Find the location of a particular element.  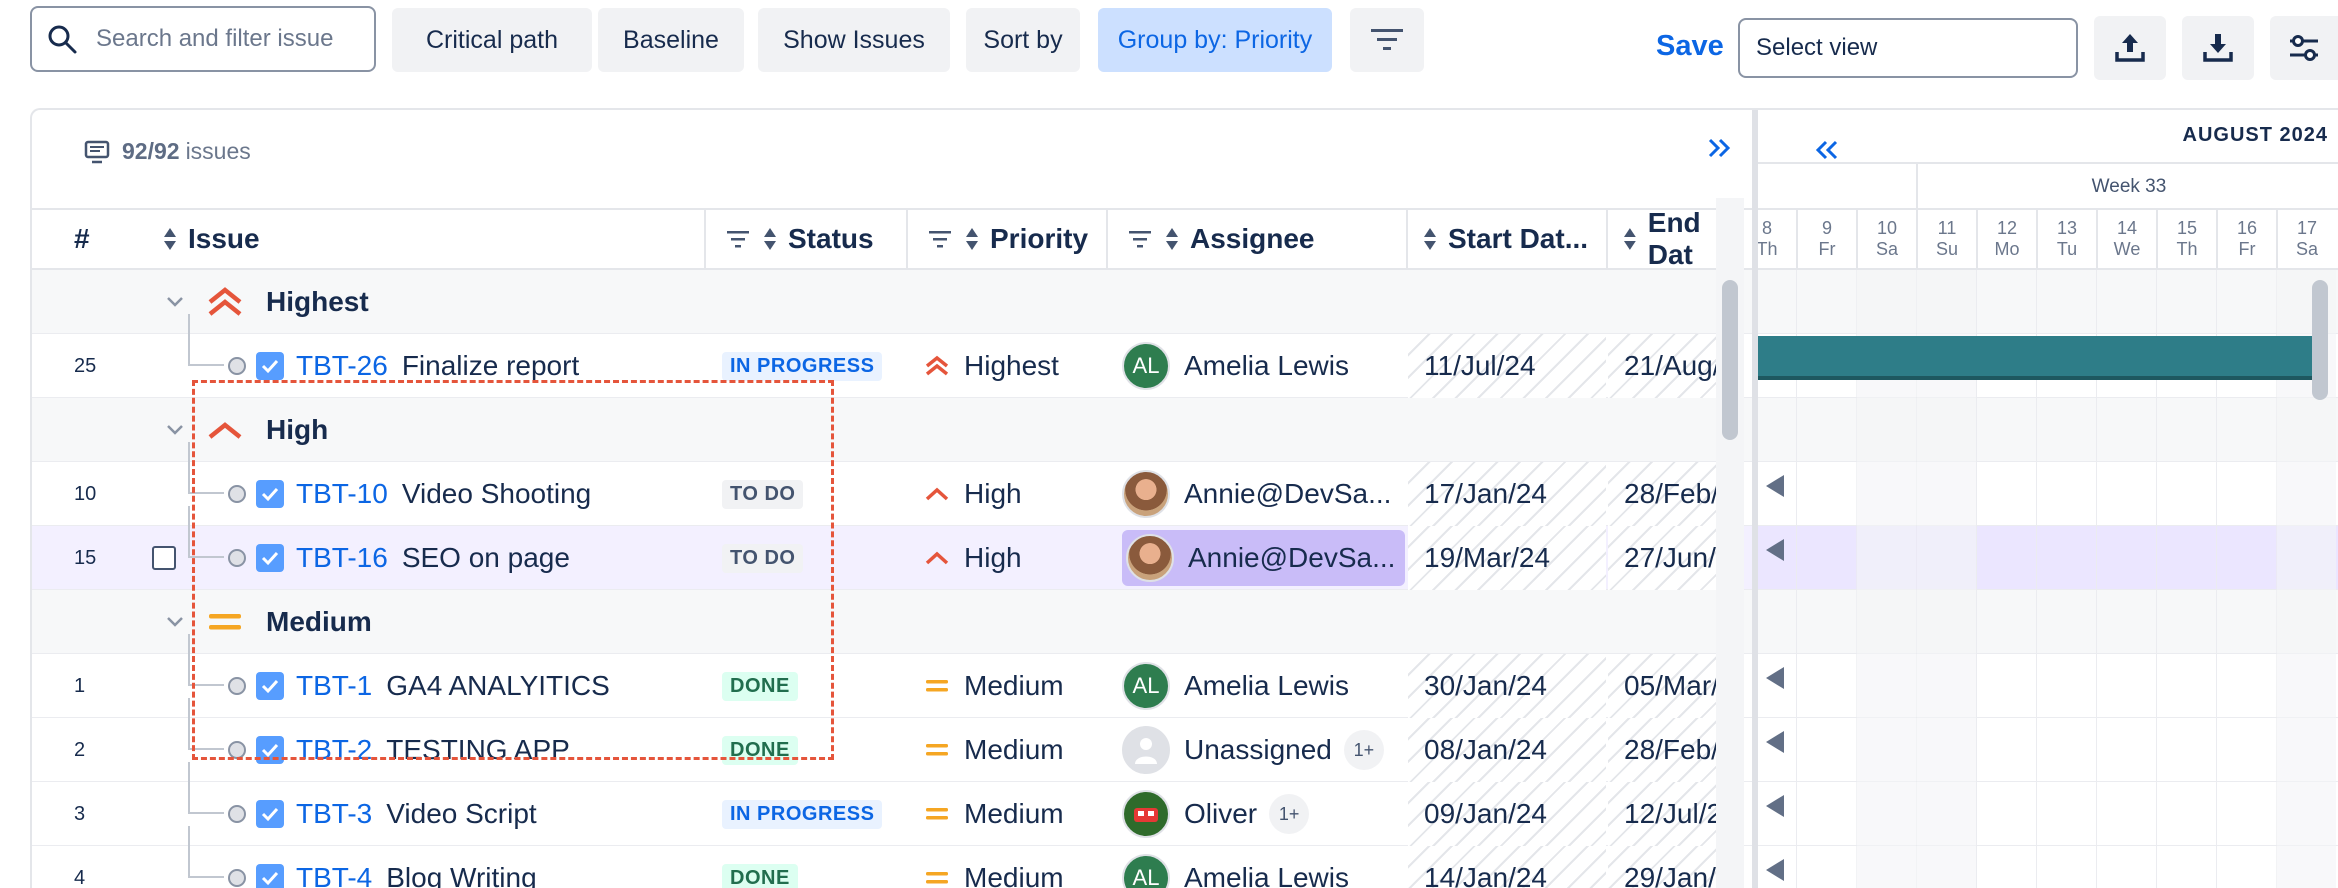

baseline-button: Baseline is located at coordinates (671, 40).